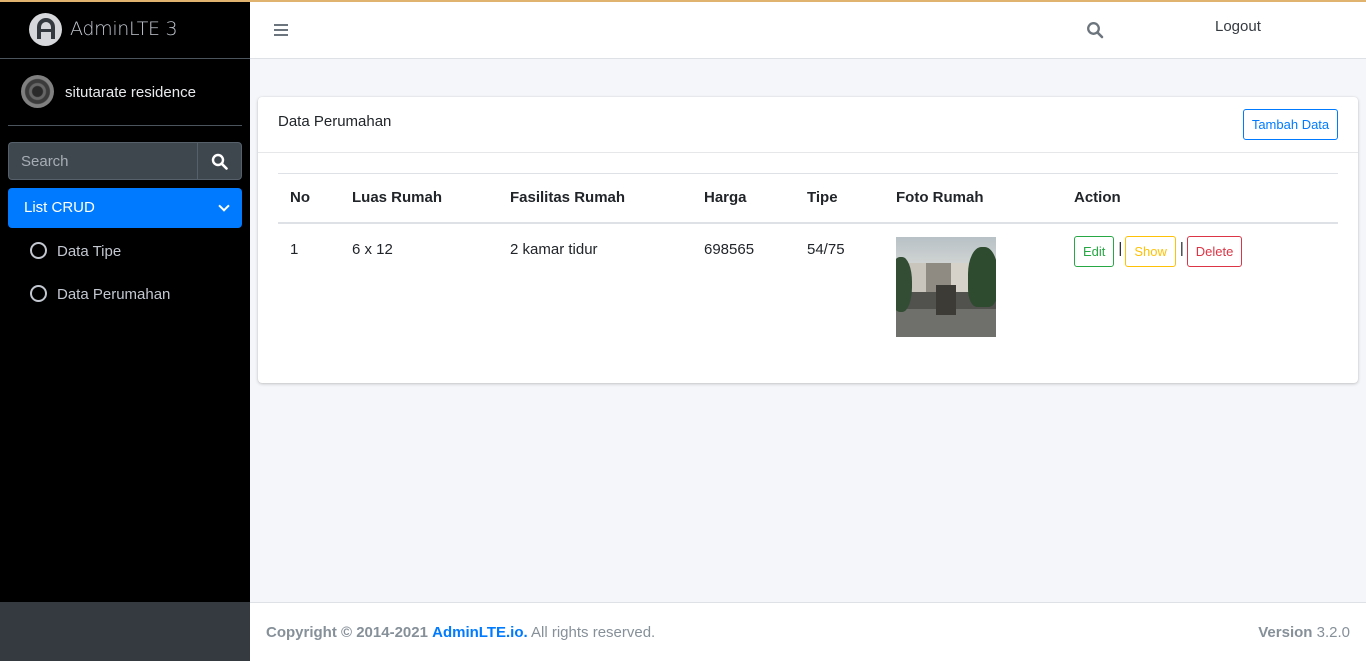 This screenshot has height=661, width=1366. Describe the element at coordinates (946, 286) in the screenshot. I see `house-photo` at that location.